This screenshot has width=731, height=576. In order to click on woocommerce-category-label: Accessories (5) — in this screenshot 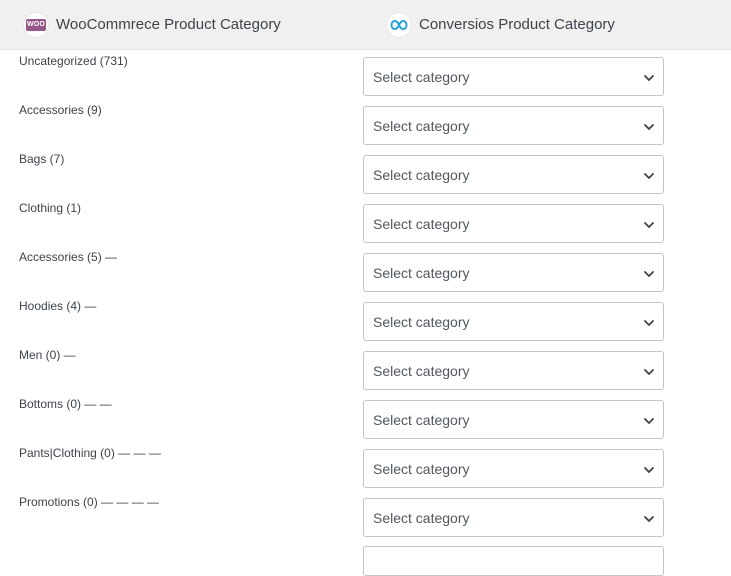, I will do `click(68, 257)`.